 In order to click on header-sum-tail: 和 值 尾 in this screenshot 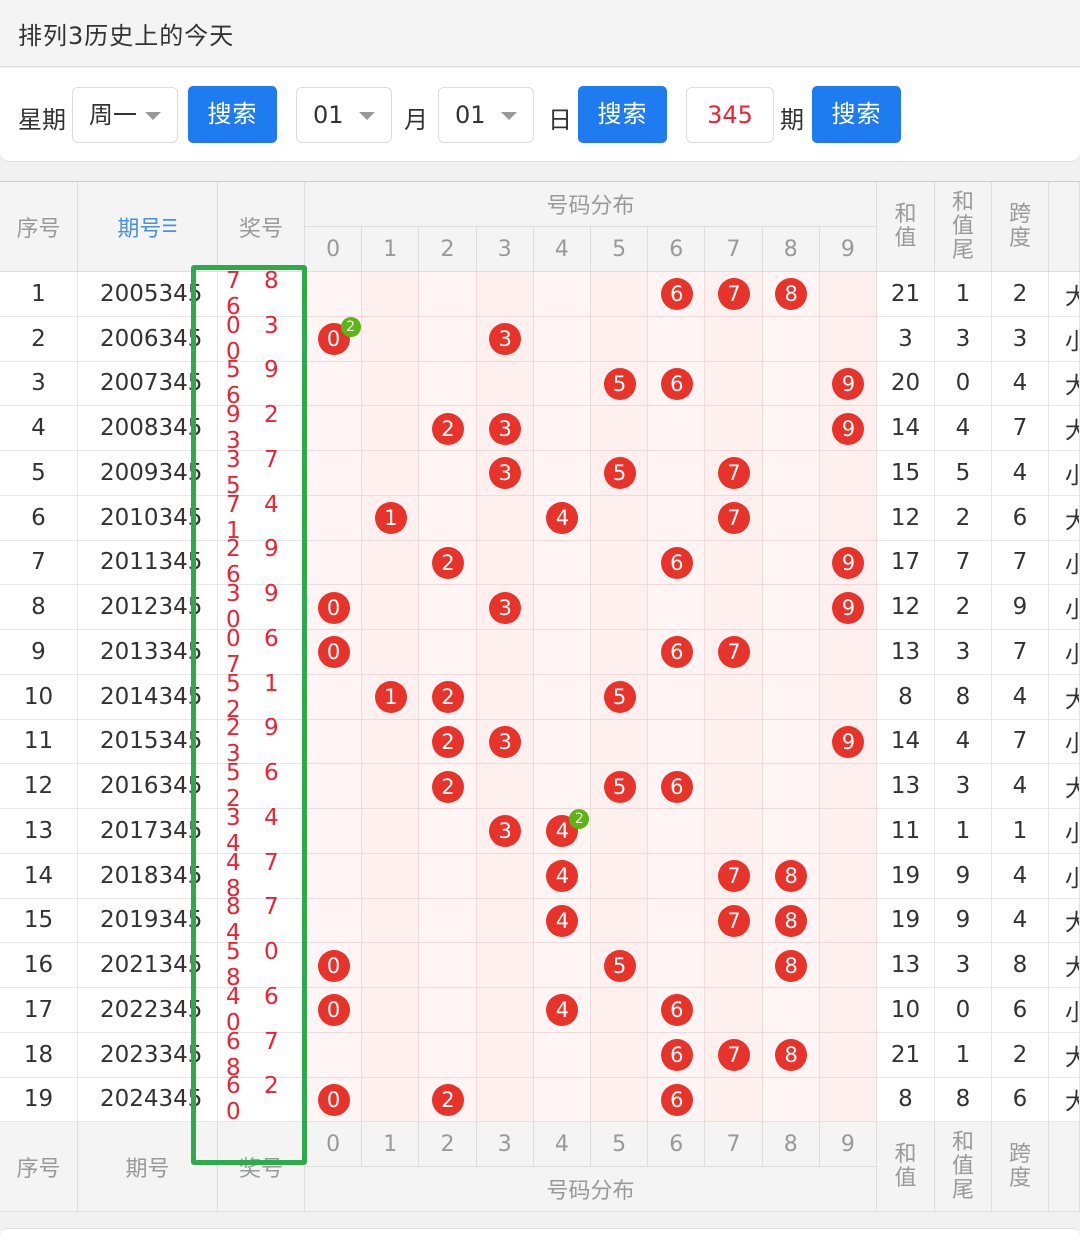, I will do `click(963, 227)`.